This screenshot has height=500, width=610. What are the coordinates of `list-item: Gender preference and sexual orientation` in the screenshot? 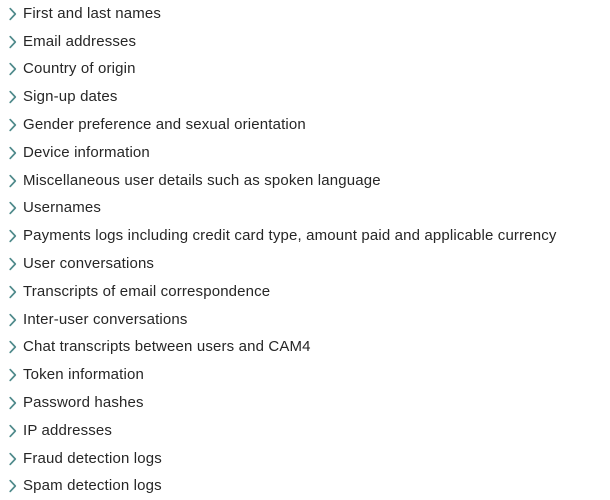 It's located at (305, 125).